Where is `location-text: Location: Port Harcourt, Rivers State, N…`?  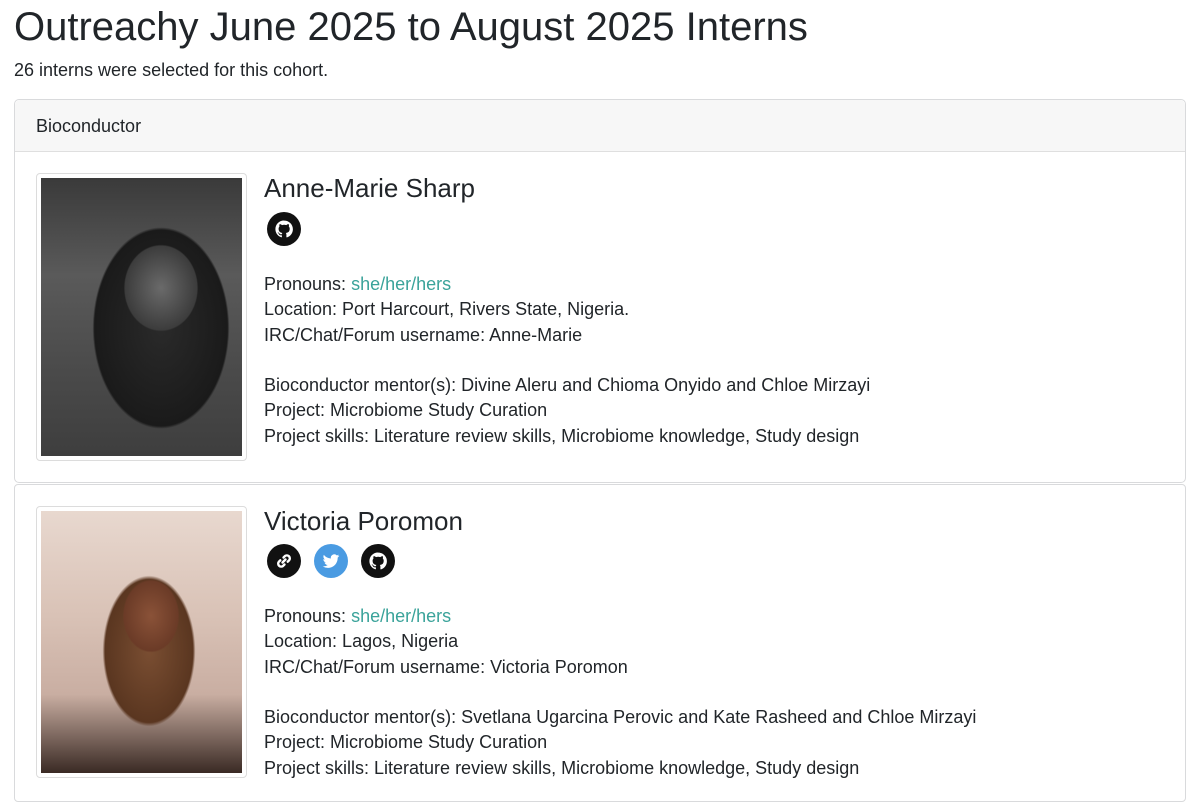 location-text: Location: Port Harcourt, Rivers State, N… is located at coordinates (447, 309).